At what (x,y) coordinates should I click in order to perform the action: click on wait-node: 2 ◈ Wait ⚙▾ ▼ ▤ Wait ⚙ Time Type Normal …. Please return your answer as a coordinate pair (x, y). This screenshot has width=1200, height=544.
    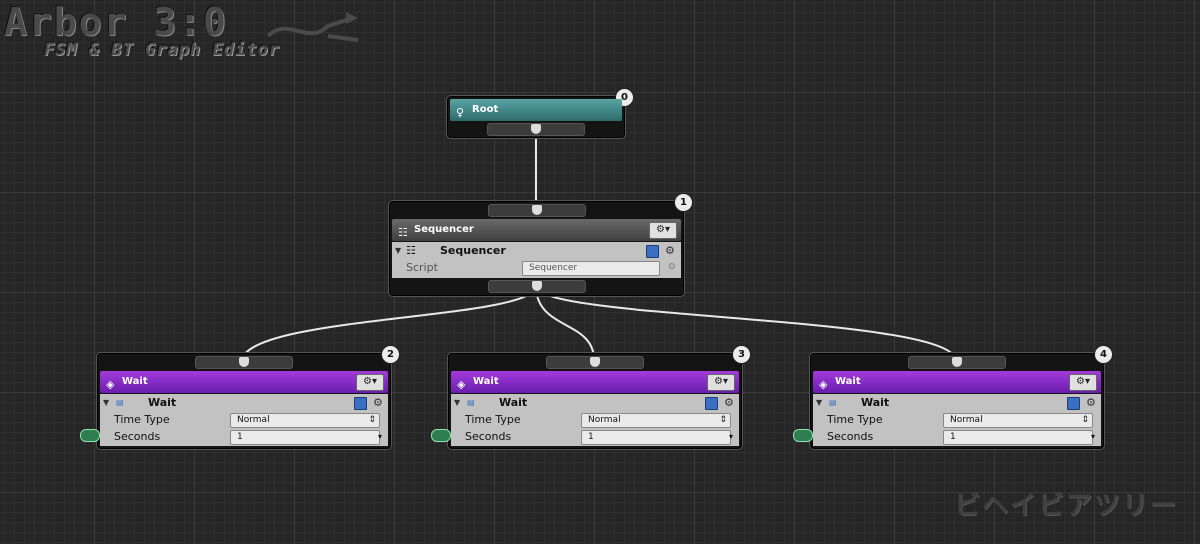
    Looking at the image, I should click on (240, 397).